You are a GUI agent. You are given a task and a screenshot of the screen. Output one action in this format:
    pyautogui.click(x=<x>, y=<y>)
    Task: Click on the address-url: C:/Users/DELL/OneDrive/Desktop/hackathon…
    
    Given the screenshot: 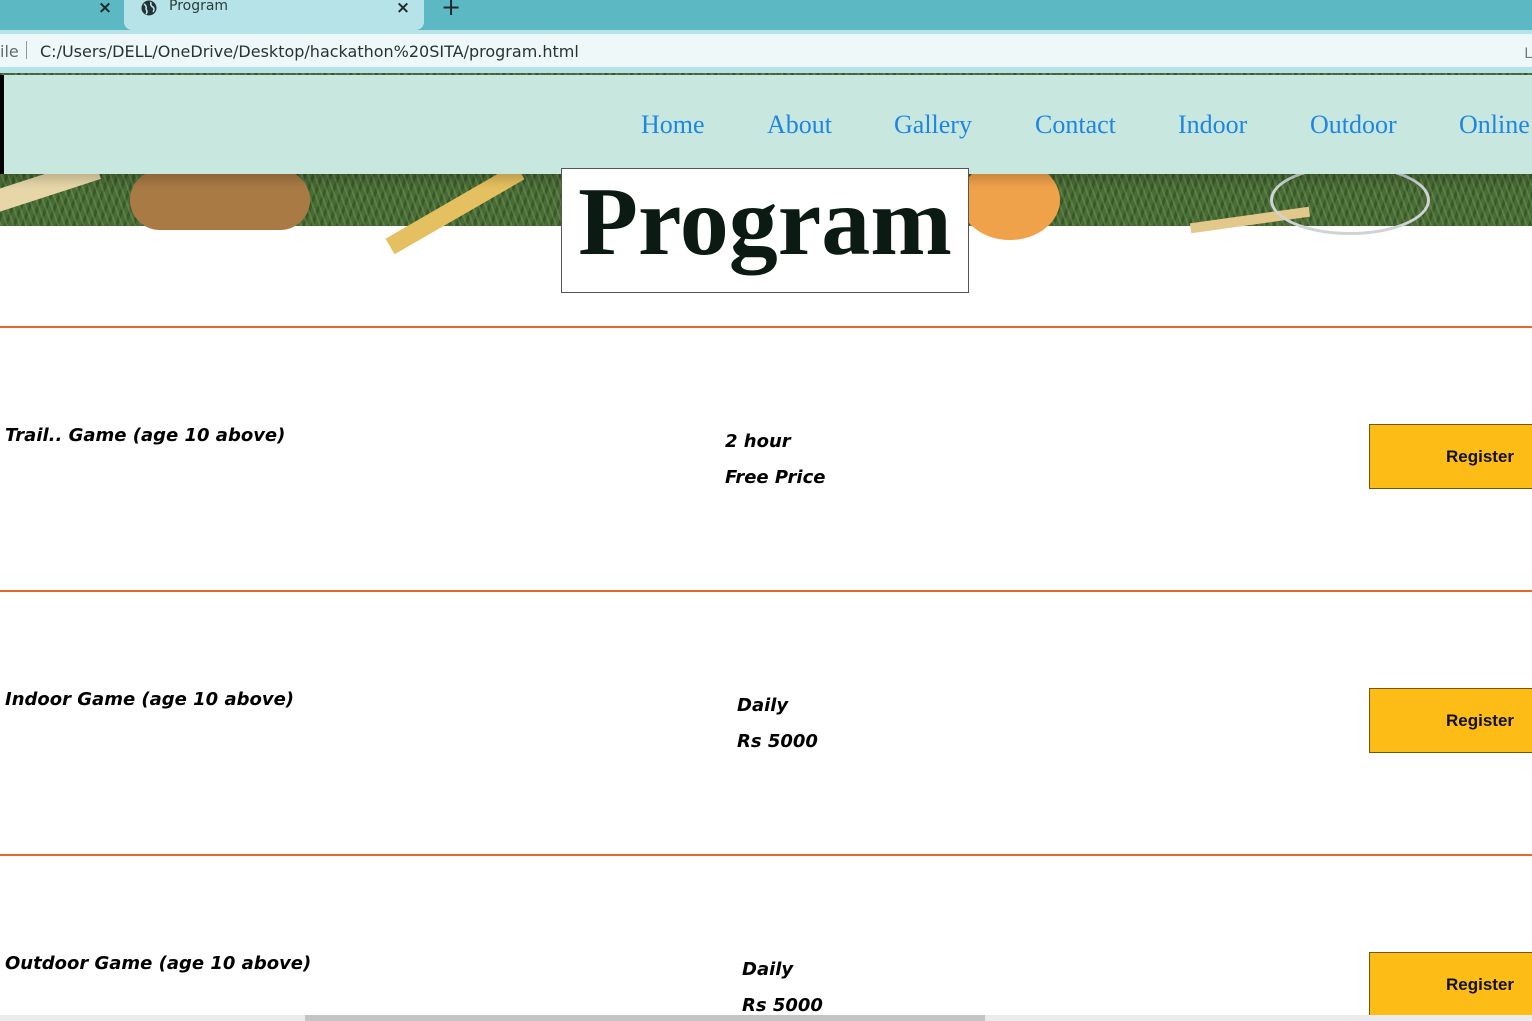 What is the action you would take?
    pyautogui.click(x=309, y=51)
    